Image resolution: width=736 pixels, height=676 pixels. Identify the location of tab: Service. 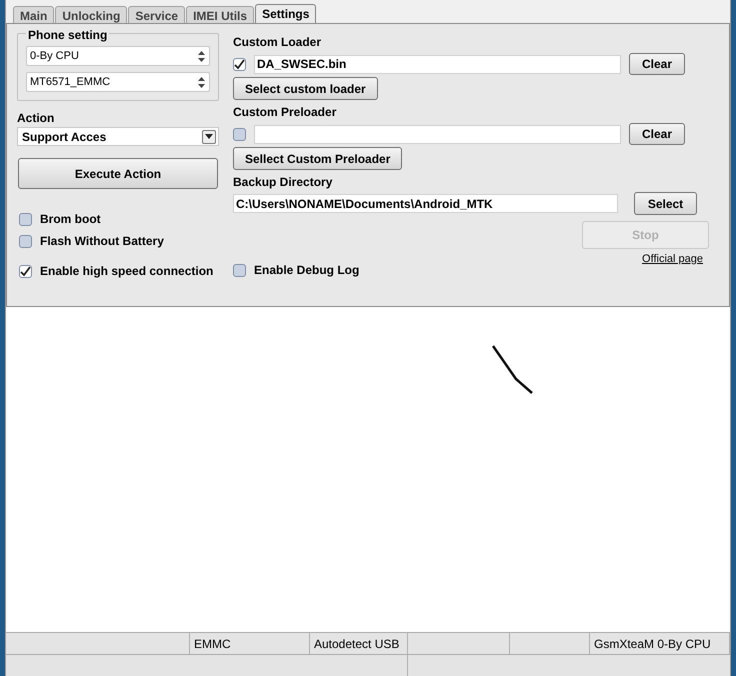
(157, 14).